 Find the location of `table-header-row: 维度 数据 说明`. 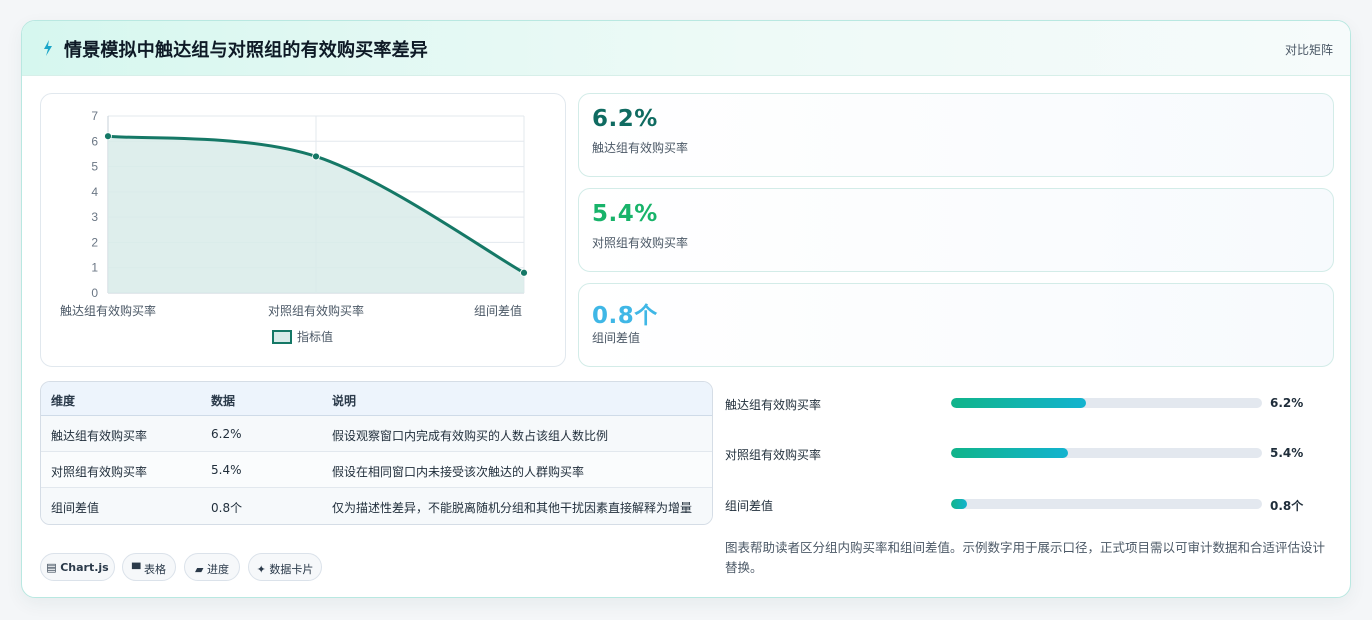

table-header-row: 维度 数据 说明 is located at coordinates (376, 399).